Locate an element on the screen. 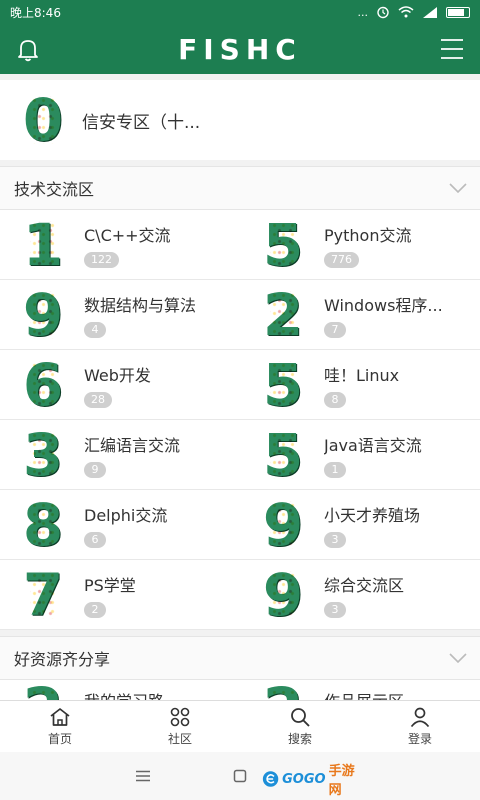 The width and height of the screenshot is (480, 800). forum-grid-resources: 2 我的学习路 2 作品展示区 is located at coordinates (240, 690).